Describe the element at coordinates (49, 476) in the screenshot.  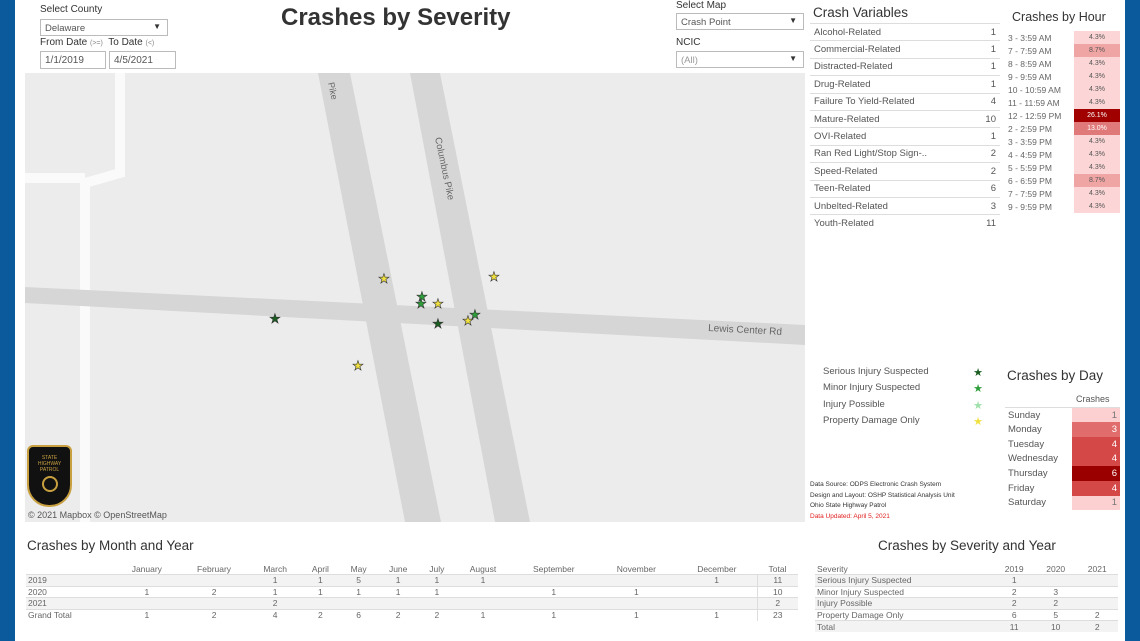
I see `ohio-state-highway-patrol-logo: STATE HIGHWAY PATROL` at that location.